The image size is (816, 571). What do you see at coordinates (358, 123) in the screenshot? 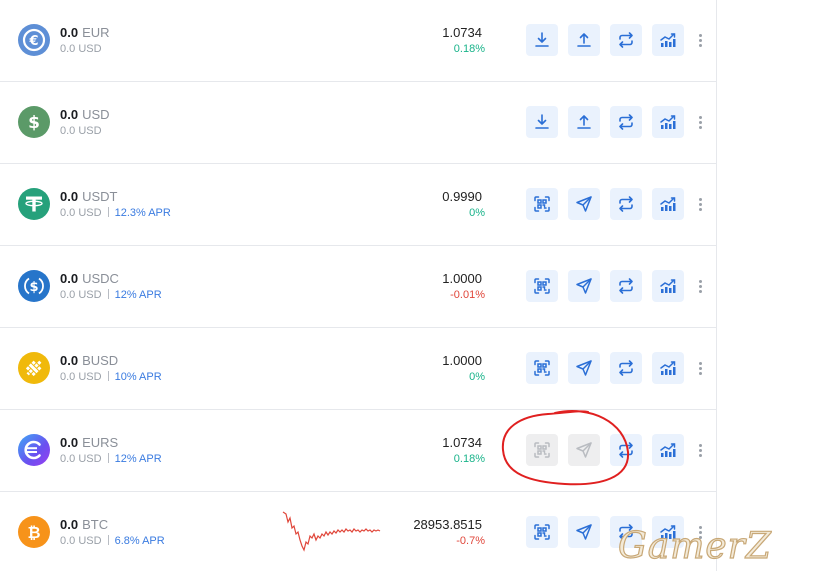
I see `asset-row-usd: $ 0.0 USD 0.0 USD` at bounding box center [358, 123].